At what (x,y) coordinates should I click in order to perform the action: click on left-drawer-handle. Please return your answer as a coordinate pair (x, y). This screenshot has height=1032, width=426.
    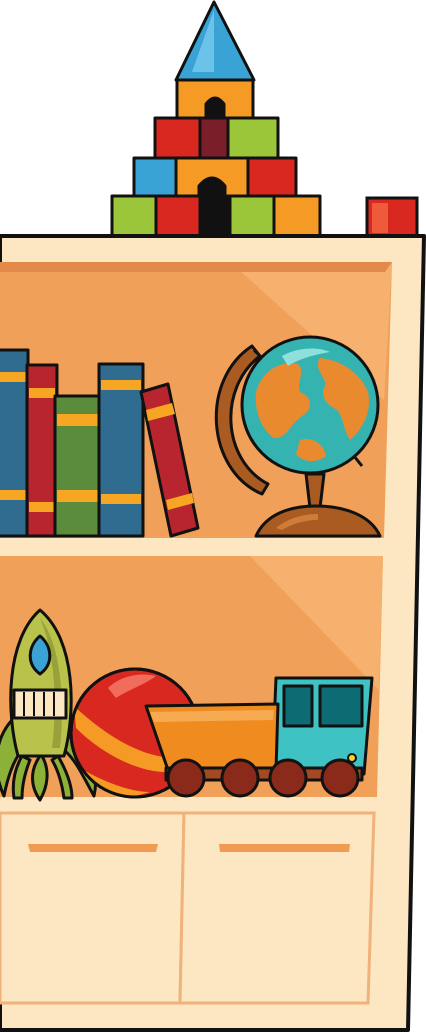
    Looking at the image, I should click on (93, 848).